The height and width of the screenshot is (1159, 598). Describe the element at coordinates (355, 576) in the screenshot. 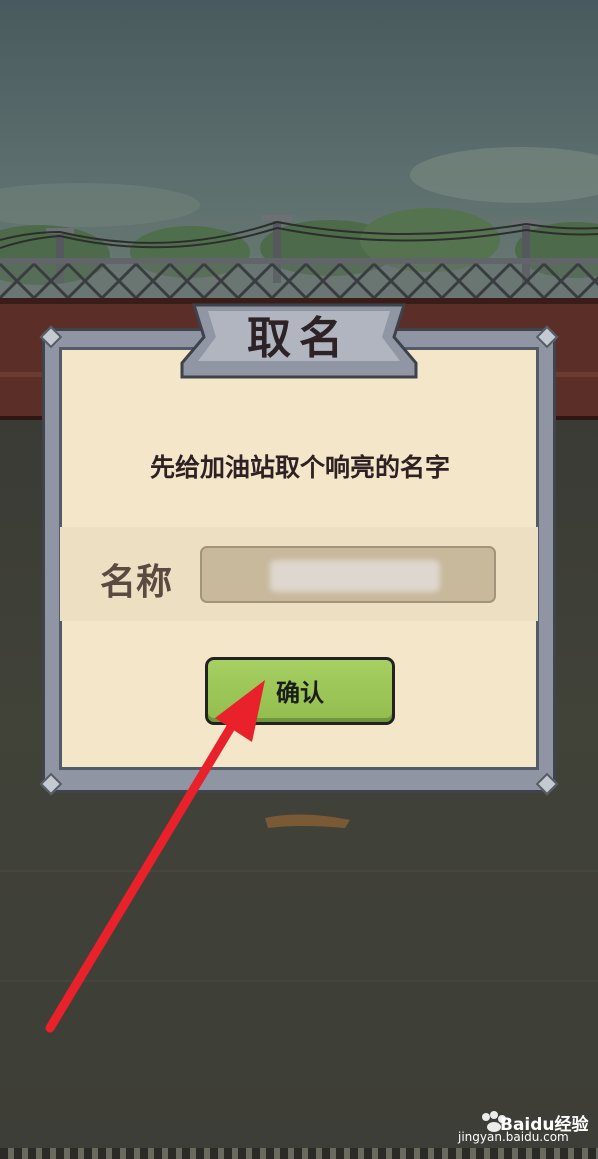

I see `name-input-value` at that location.